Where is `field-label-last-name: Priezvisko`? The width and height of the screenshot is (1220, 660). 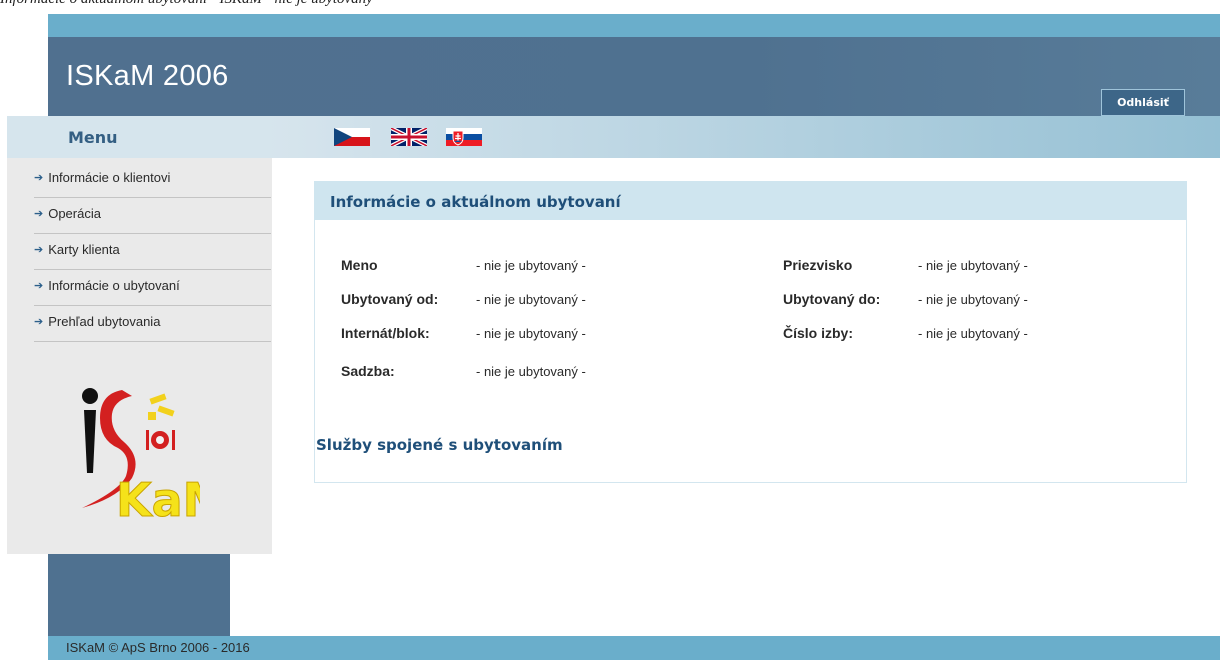
field-label-last-name: Priezvisko is located at coordinates (818, 265).